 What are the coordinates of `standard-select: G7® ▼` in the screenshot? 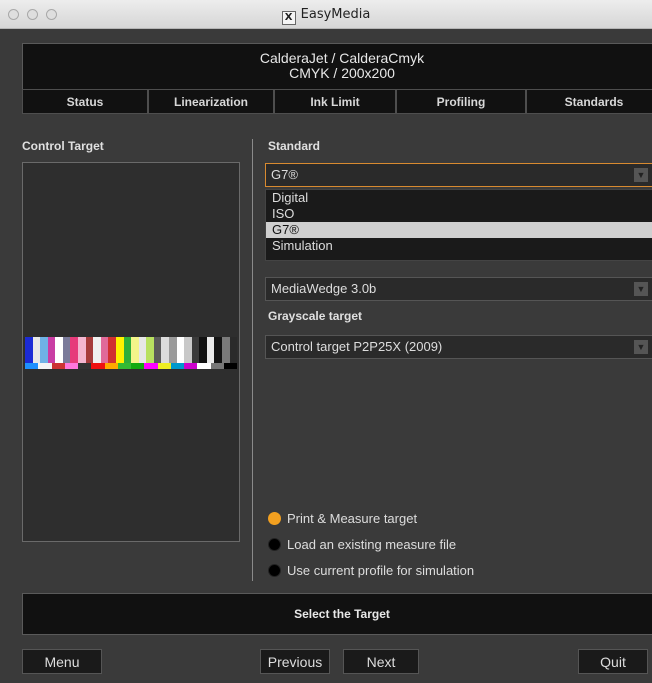 It's located at (458, 175).